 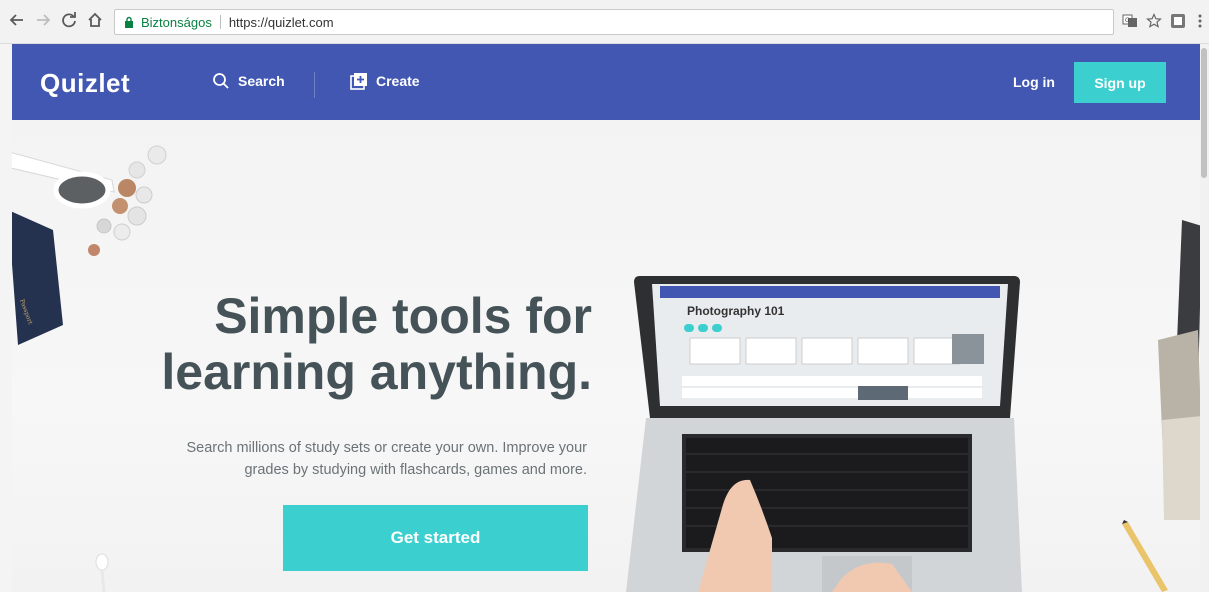 What do you see at coordinates (614, 22) in the screenshot?
I see `address-bar: Biztonságos https://quizlet.com` at bounding box center [614, 22].